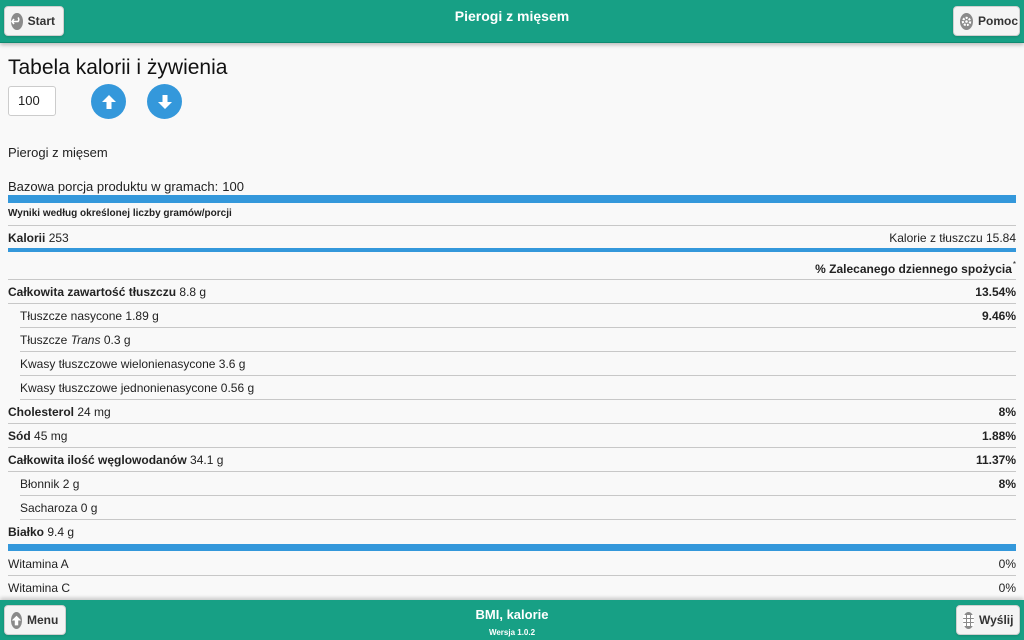 The height and width of the screenshot is (640, 1024). I want to click on nutrient-name: Cholesterol, so click(41, 411).